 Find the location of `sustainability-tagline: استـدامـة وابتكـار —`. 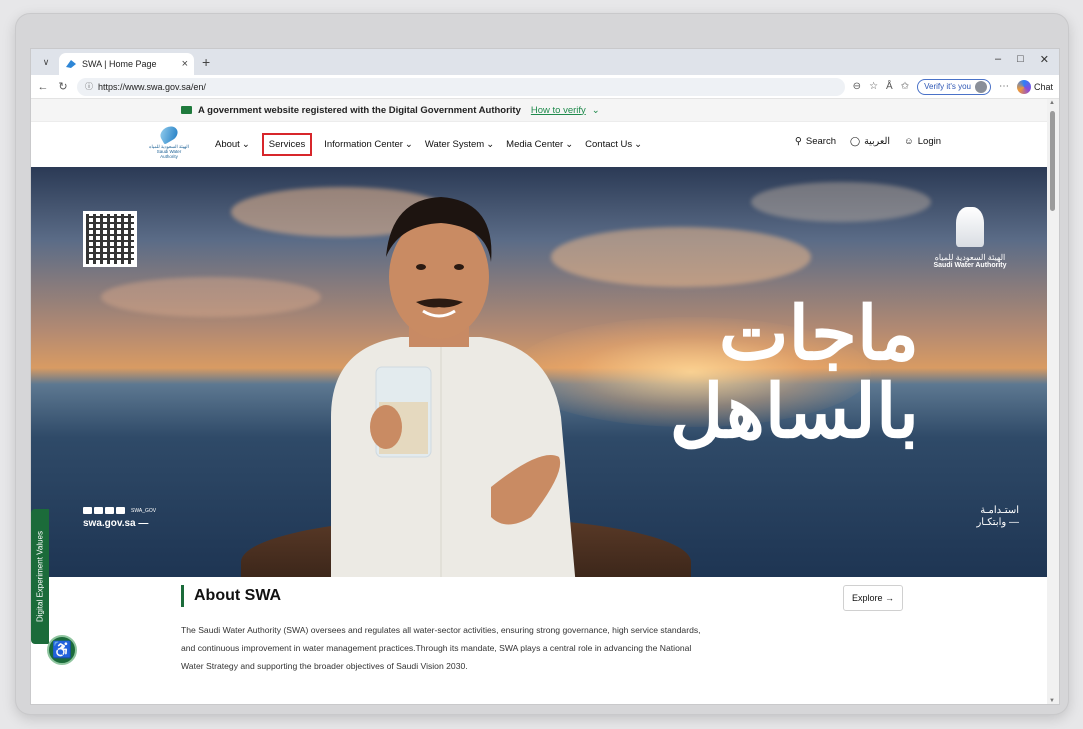

sustainability-tagline: استـدامـة وابتكـار — is located at coordinates (997, 516).